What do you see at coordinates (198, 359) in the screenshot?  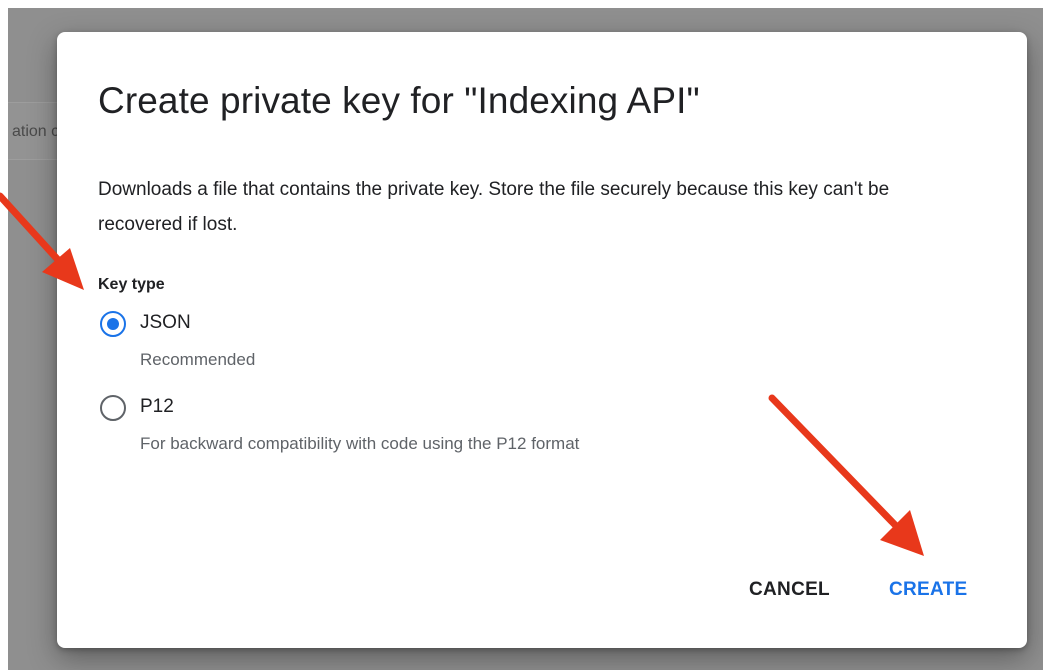 I see `option-json-description: Recommended` at bounding box center [198, 359].